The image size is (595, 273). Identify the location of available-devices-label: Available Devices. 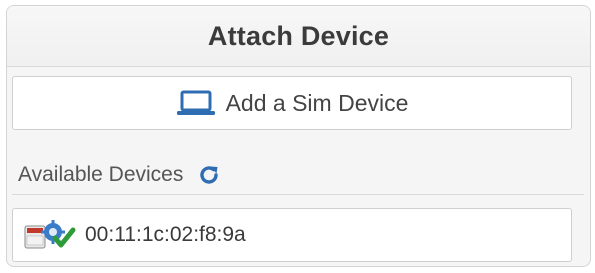
(101, 174).